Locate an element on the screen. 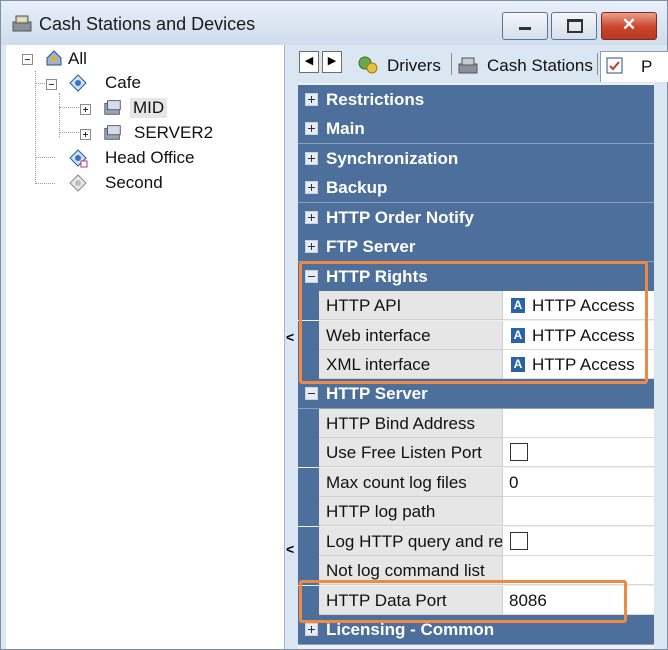 This screenshot has height=650, width=668. drivers-icon is located at coordinates (368, 65).